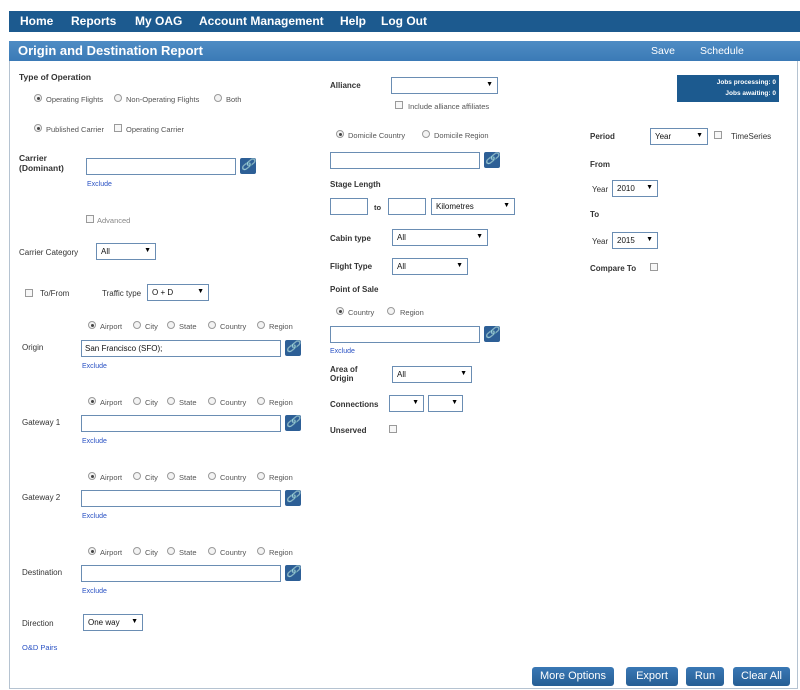 The height and width of the screenshot is (690, 800). I want to click on origin-region-radio, so click(261, 325).